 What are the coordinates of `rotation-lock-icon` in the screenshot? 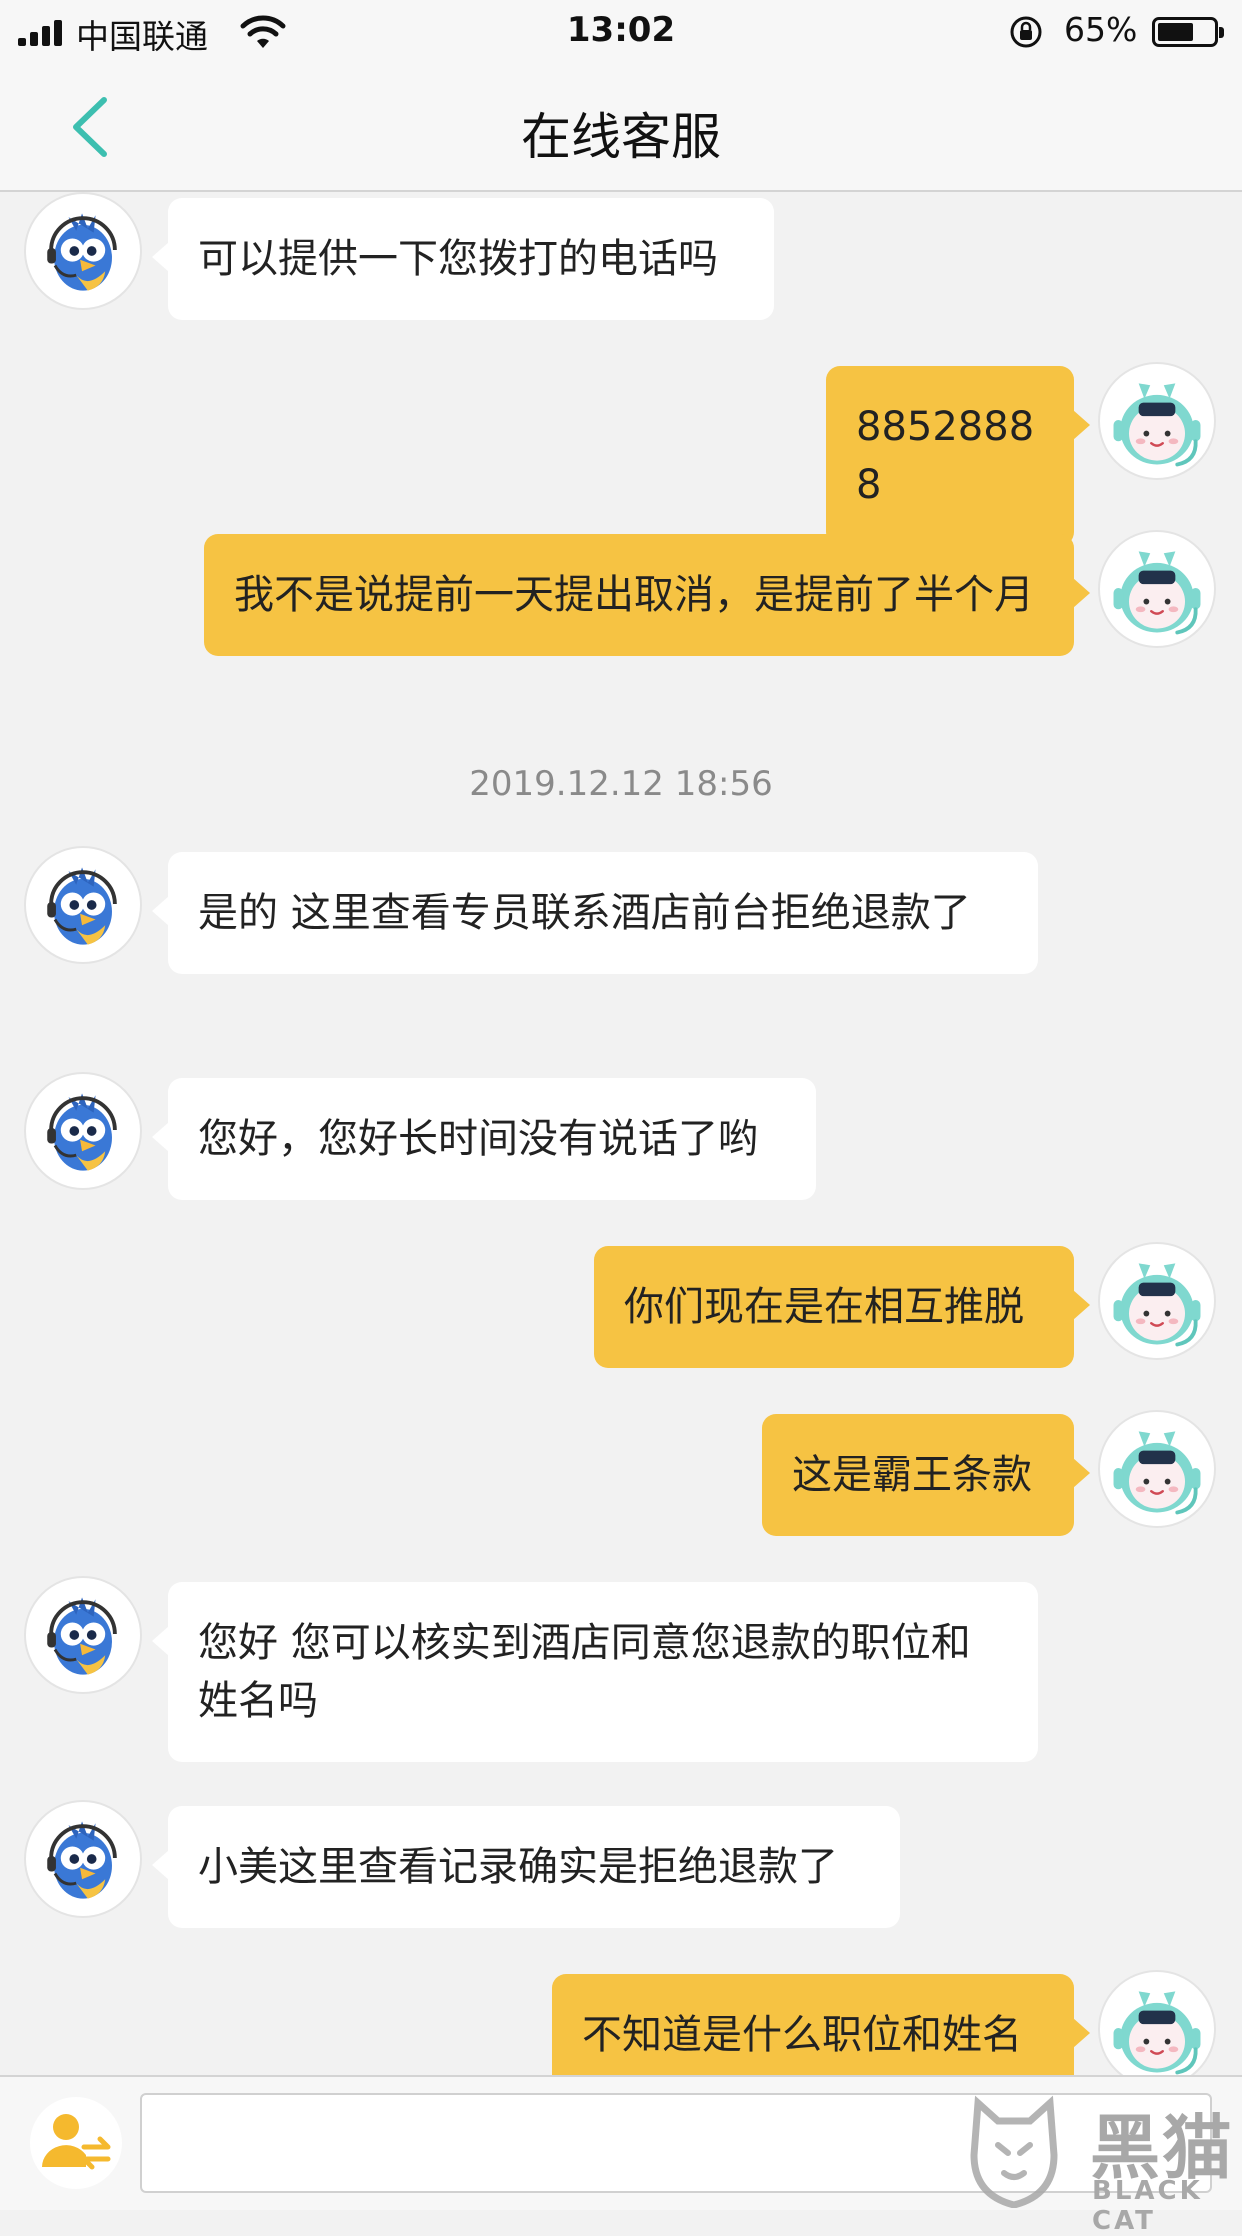 It's located at (1026, 32).